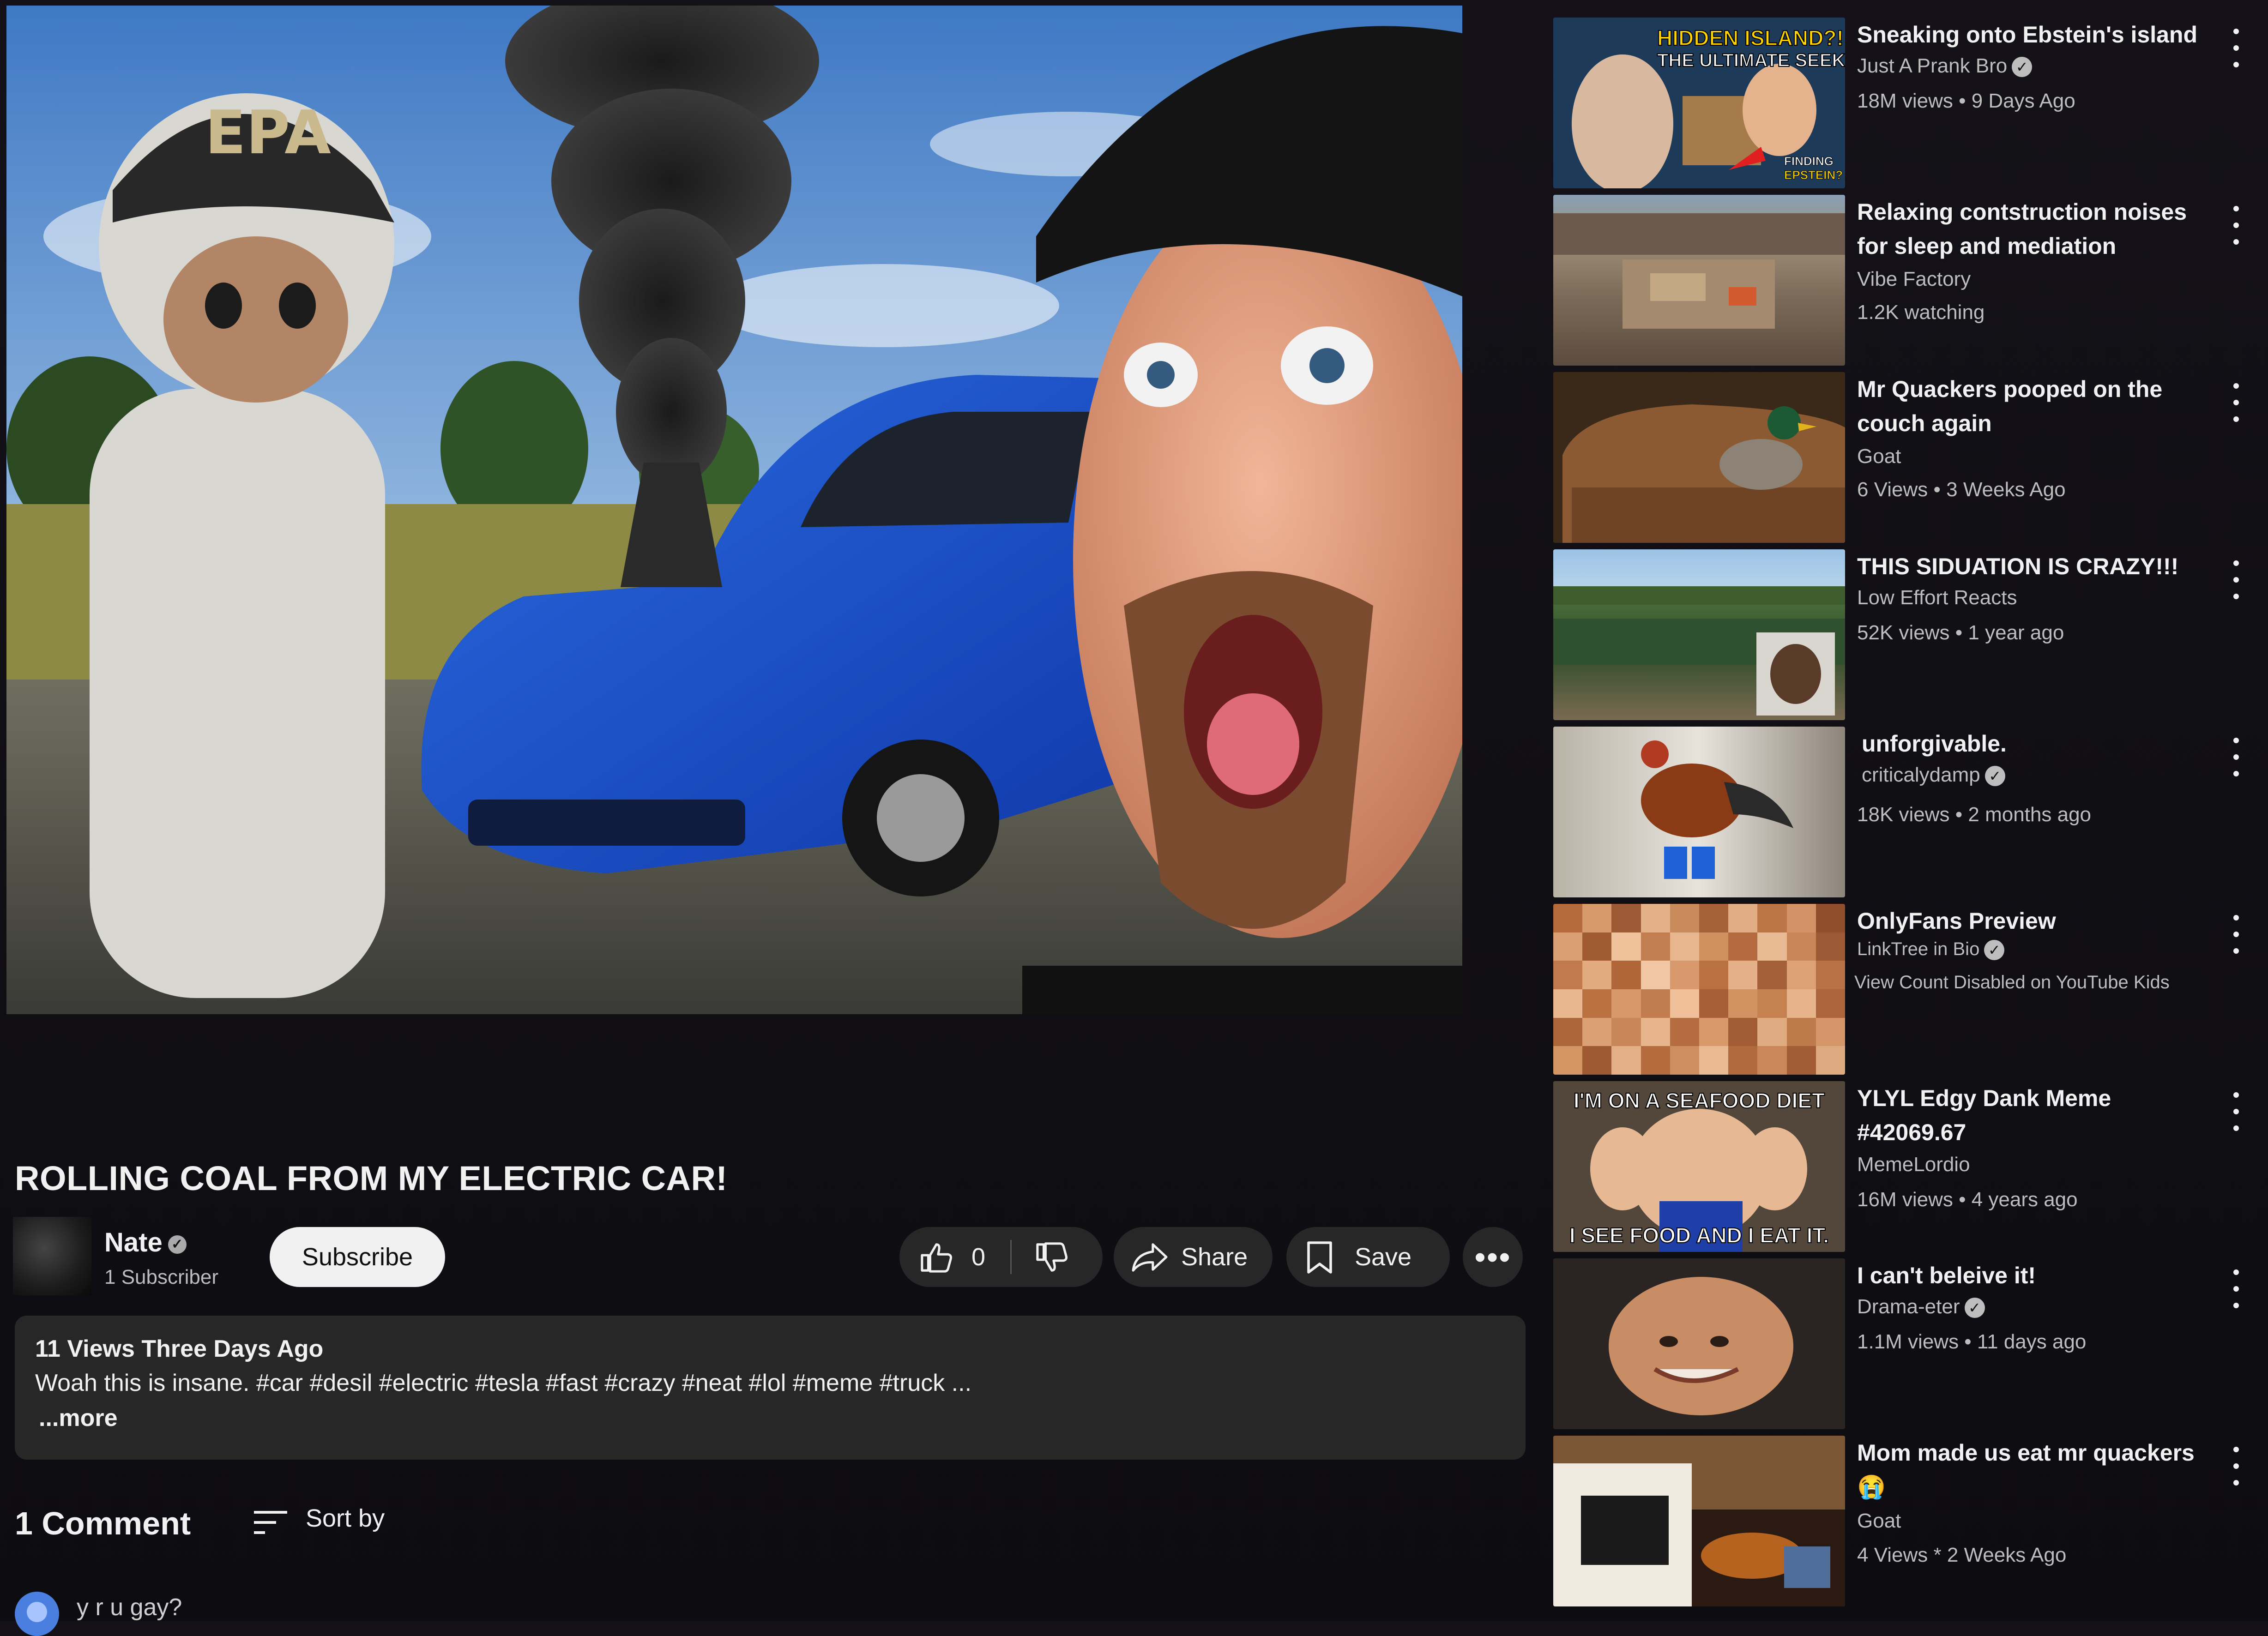  I want to click on thumbnail-cap-text: EPA, so click(268, 133).